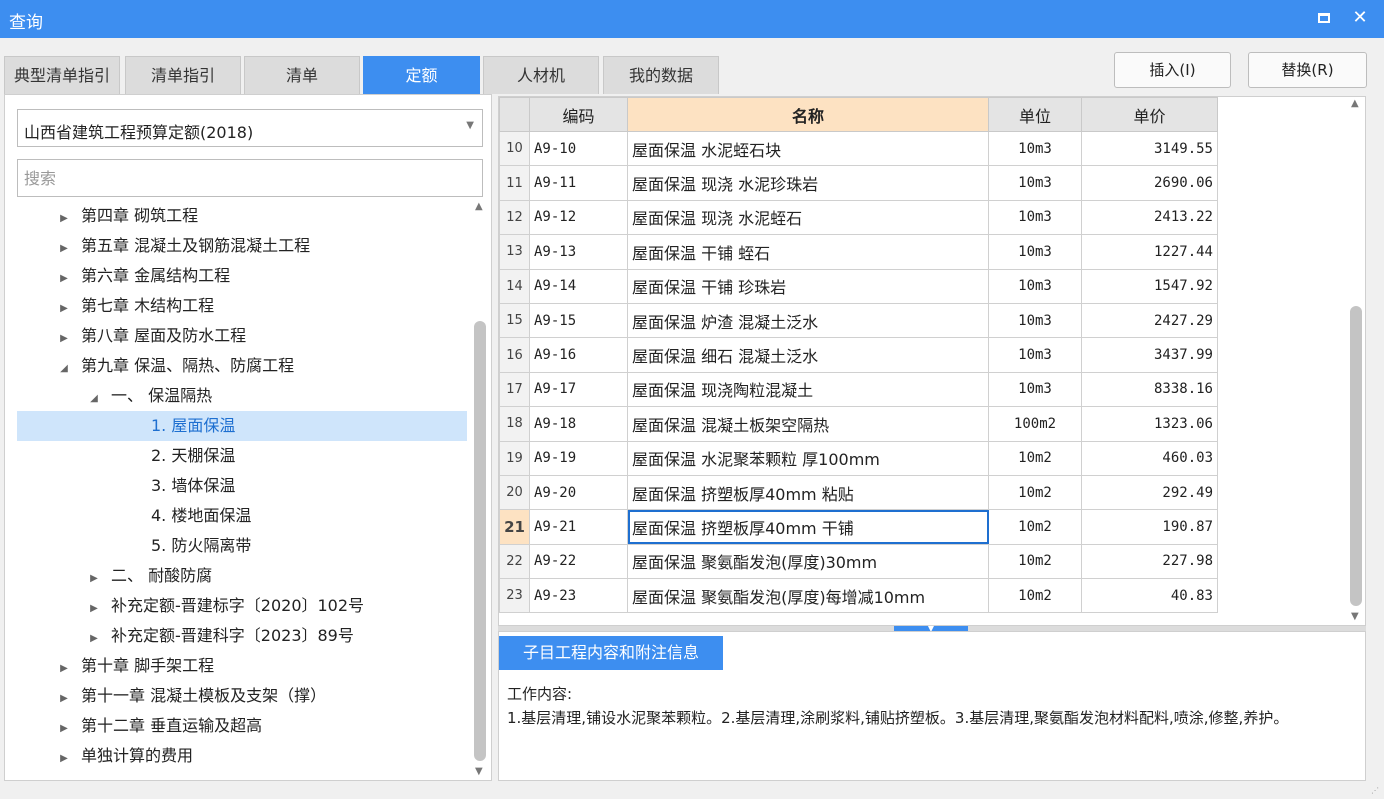 This screenshot has height=799, width=1384. I want to click on cell-price: 3149.55, so click(1149, 148).